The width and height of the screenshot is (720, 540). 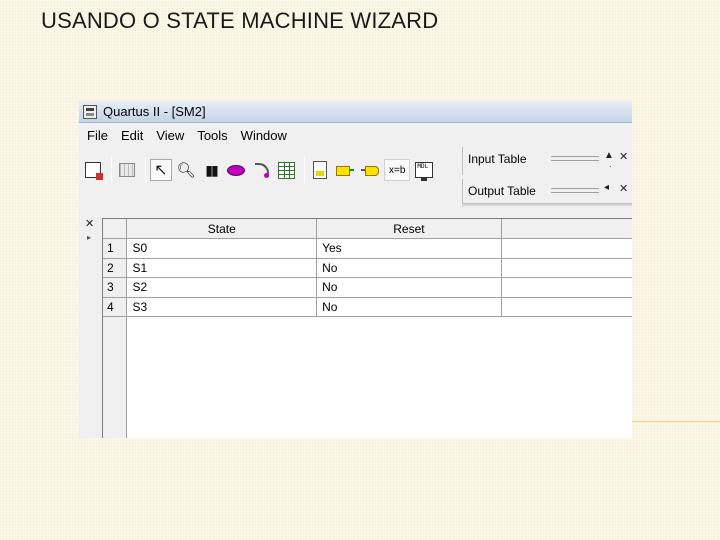 I want to click on state-cell: S1, so click(x=222, y=268).